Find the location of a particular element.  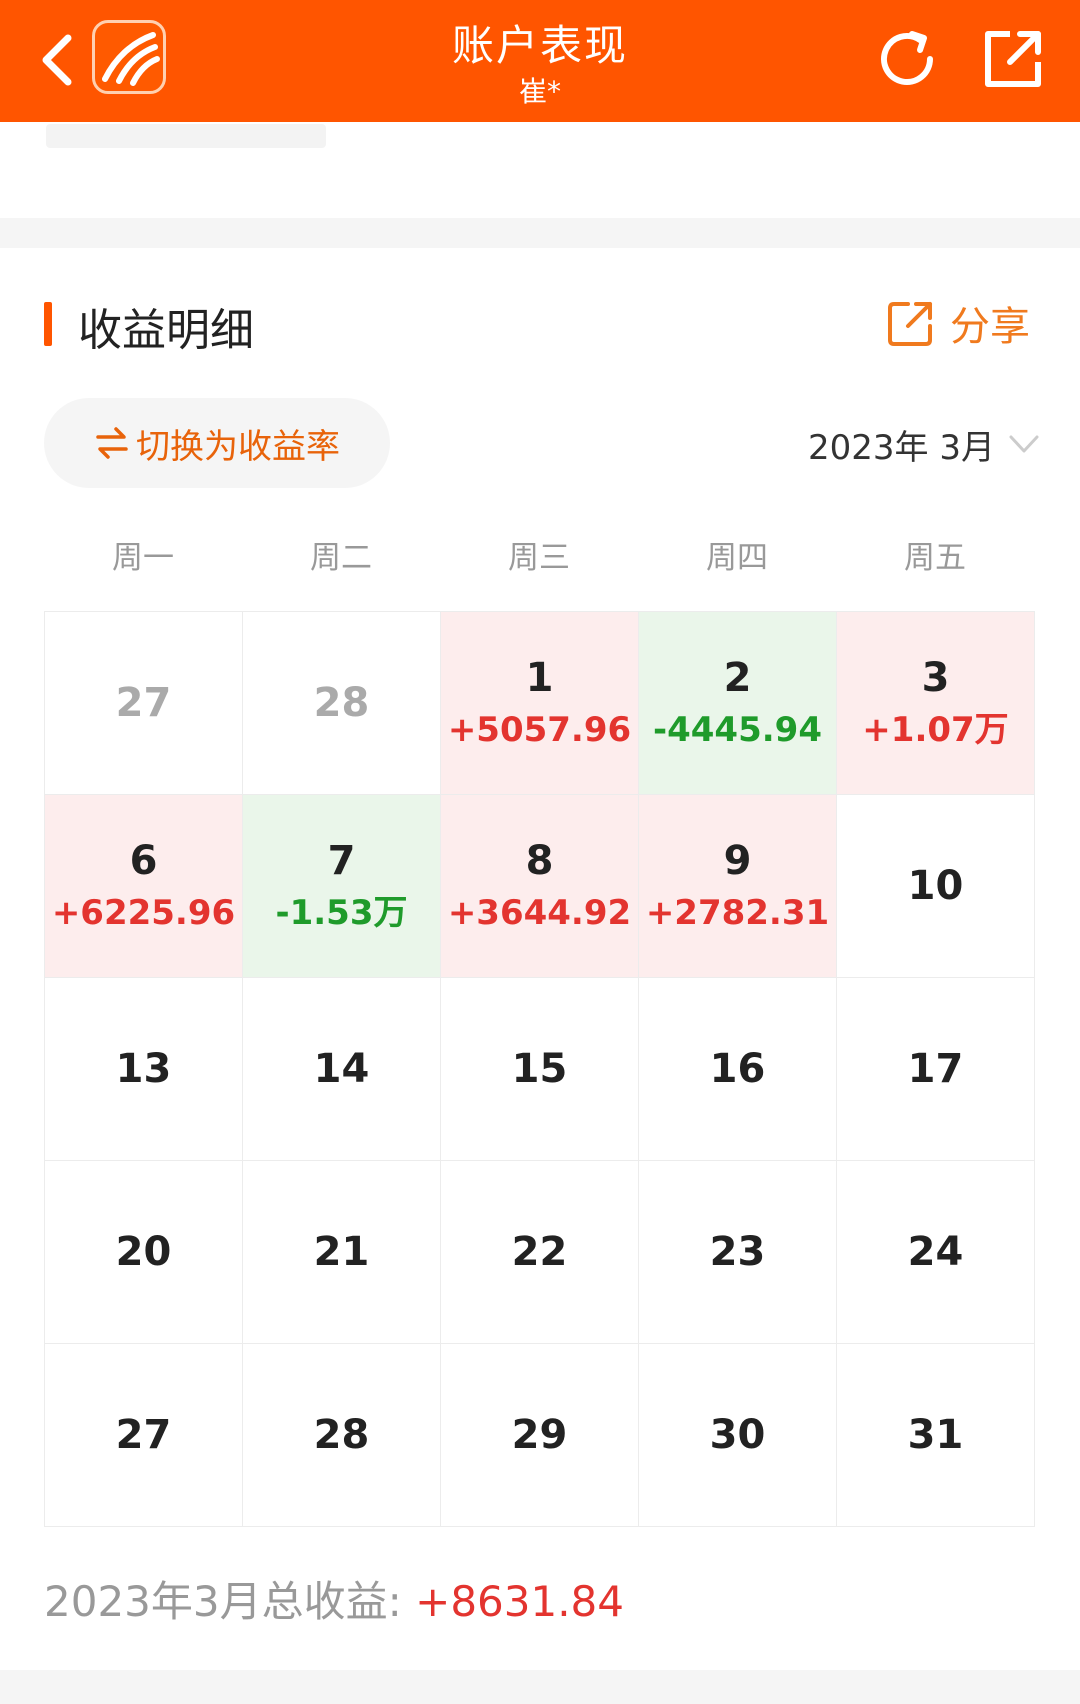

day-number: 6 is located at coordinates (143, 861).